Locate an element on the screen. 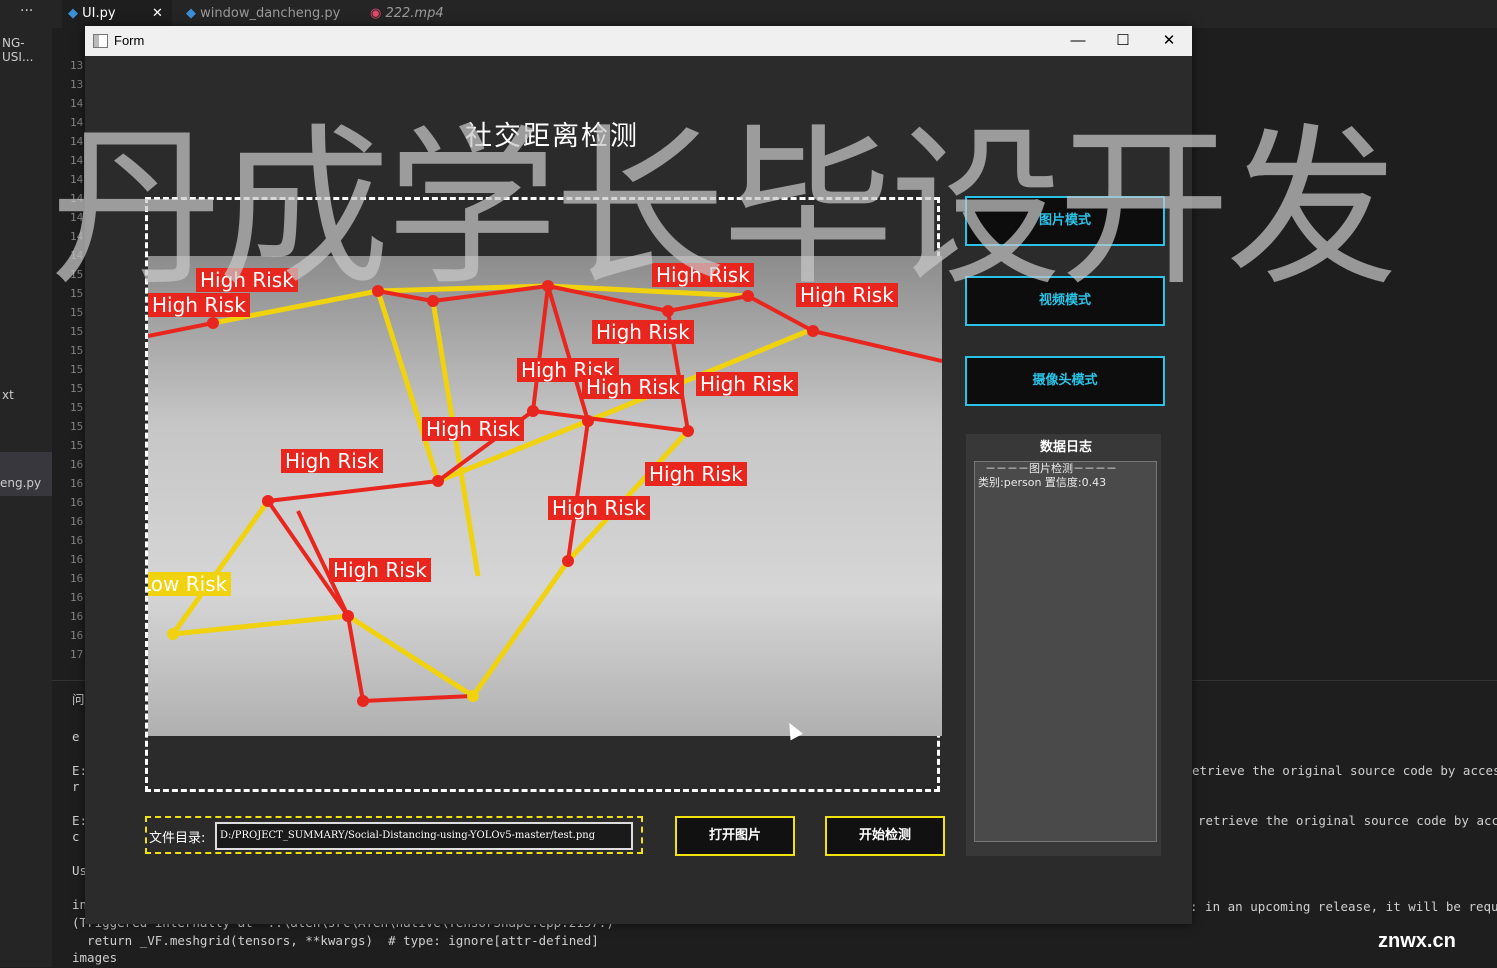  camera-mode-button: 摄像头模式 is located at coordinates (1065, 381).